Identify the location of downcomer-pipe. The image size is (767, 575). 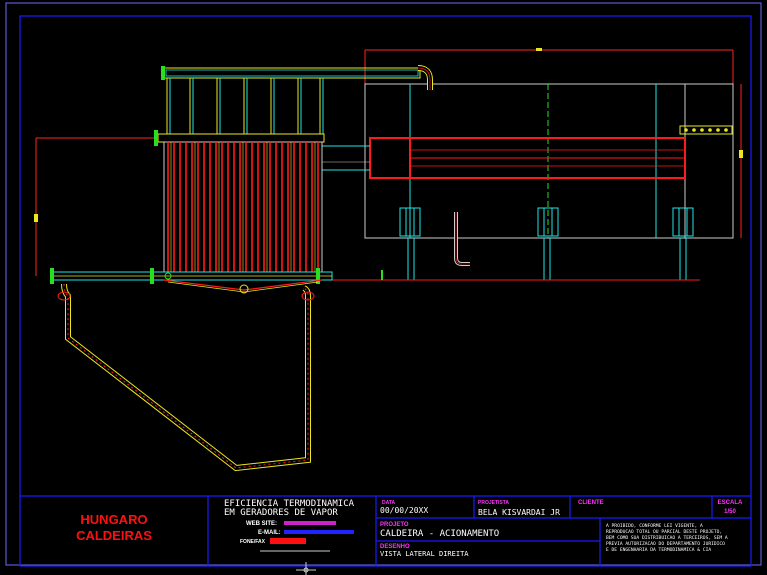
(186, 377).